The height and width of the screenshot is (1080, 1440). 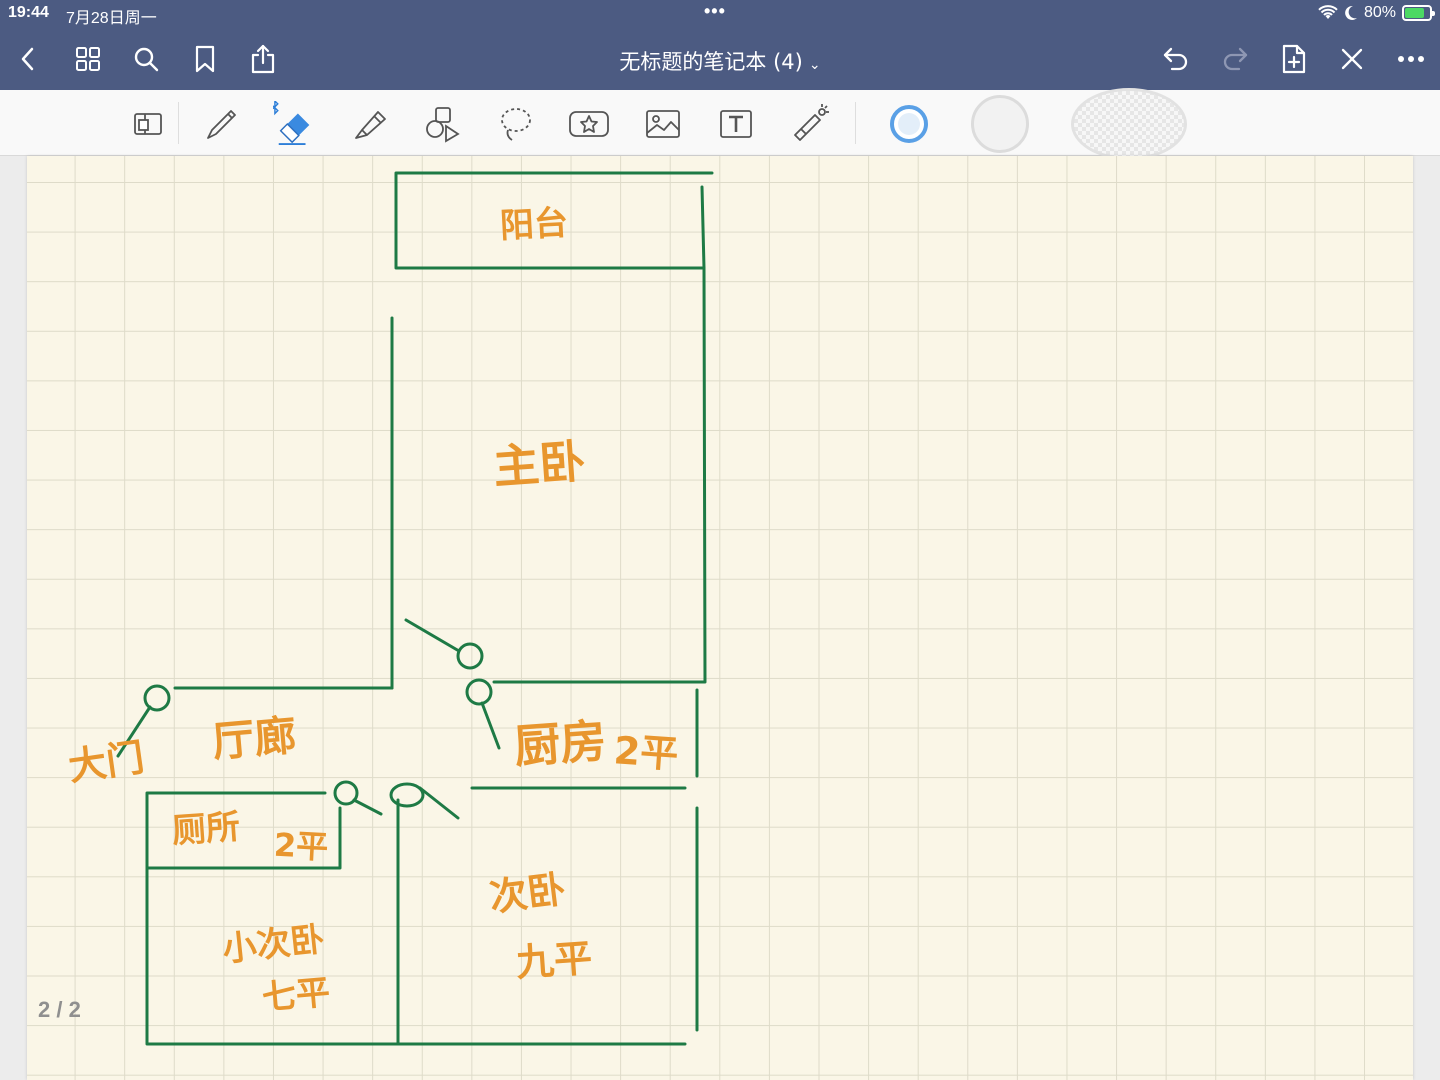 What do you see at coordinates (909, 124) in the screenshot?
I see `color-swatch-blue` at bounding box center [909, 124].